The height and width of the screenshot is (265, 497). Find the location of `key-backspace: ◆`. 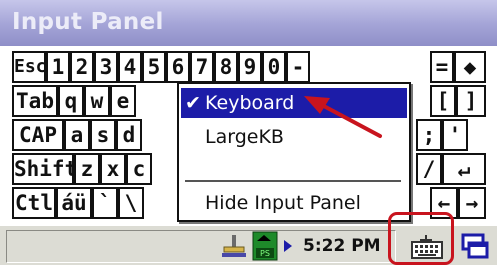

key-backspace: ◆ is located at coordinates (470, 67).